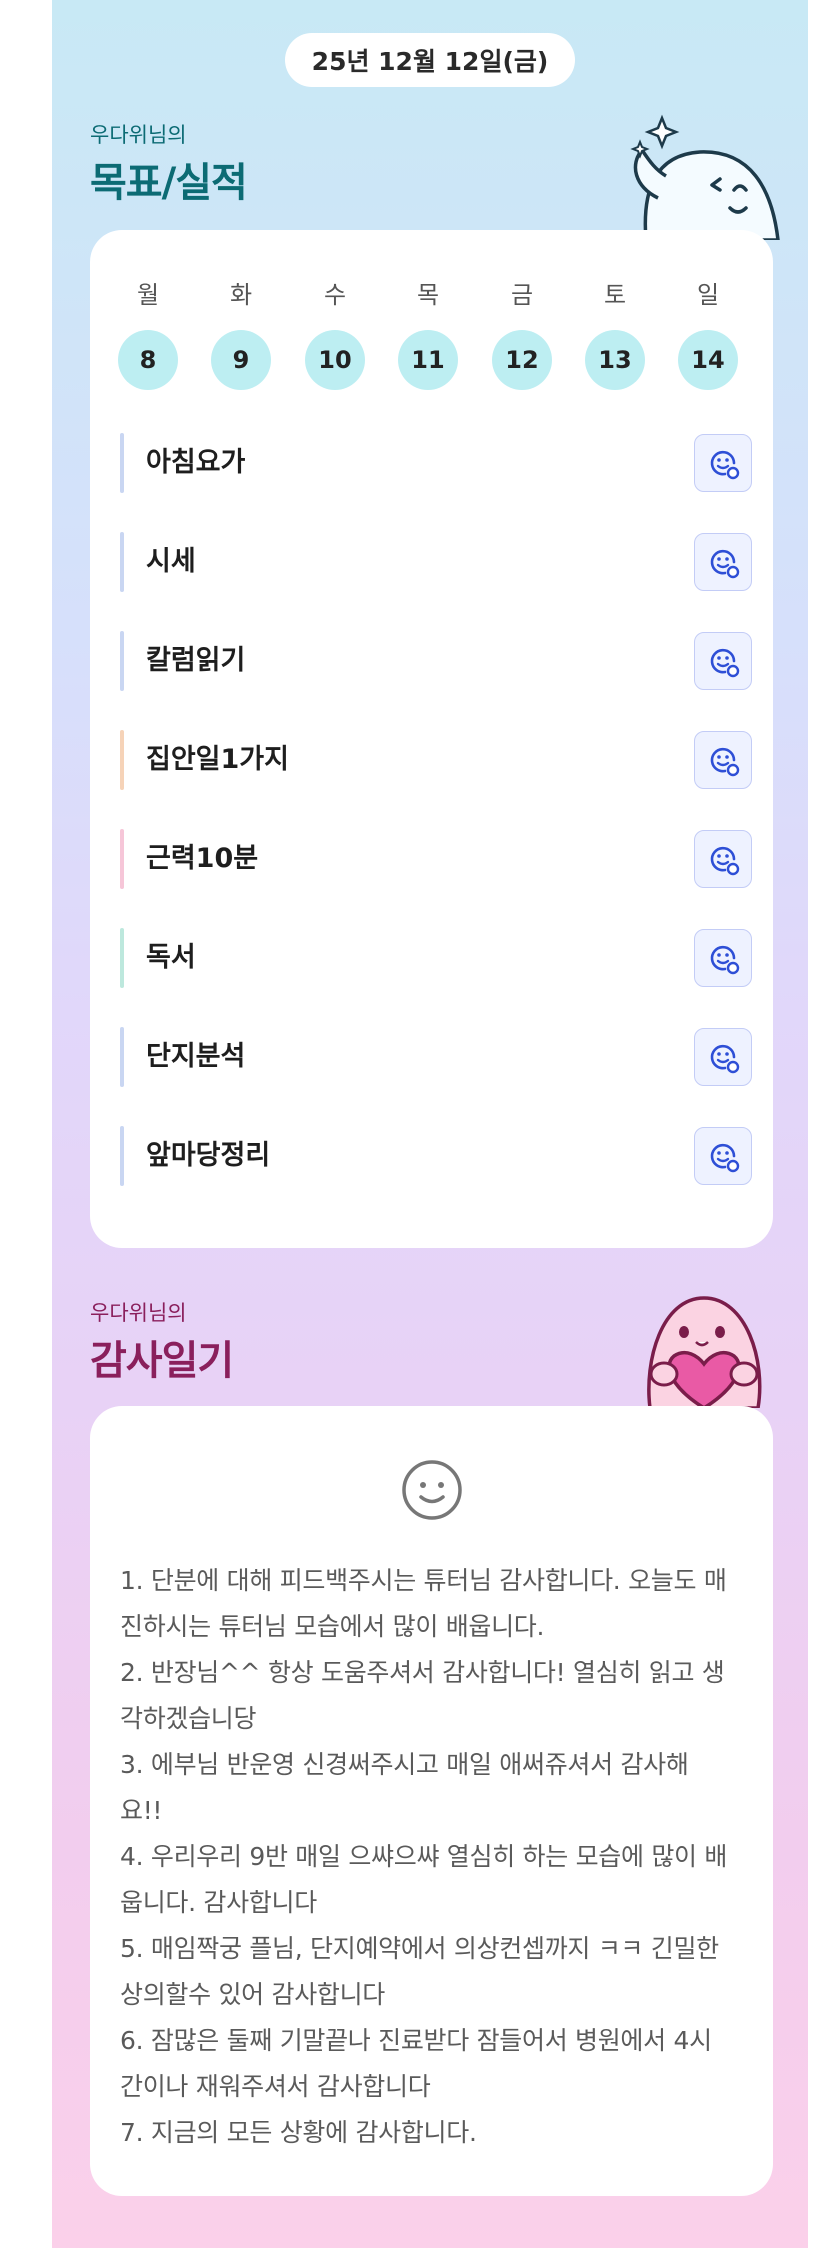  Describe the element at coordinates (432, 1490) in the screenshot. I see `smile-icon` at that location.